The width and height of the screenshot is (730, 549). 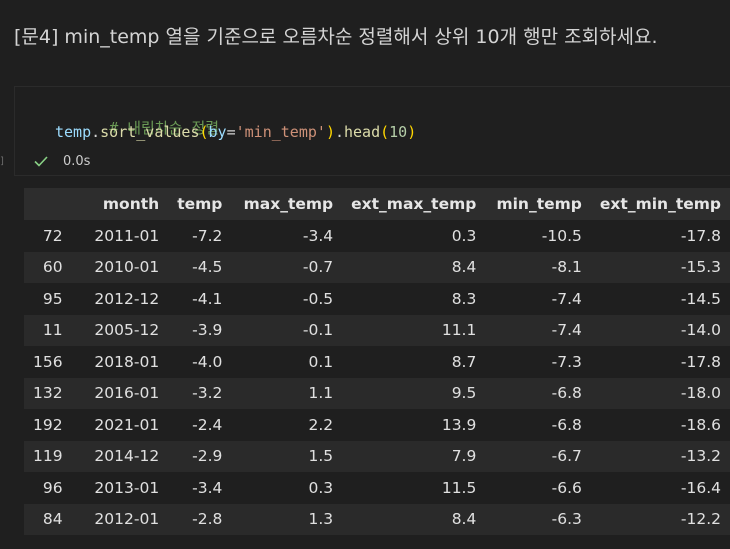 I want to click on cell-month: 2011-01, so click(x=127, y=235).